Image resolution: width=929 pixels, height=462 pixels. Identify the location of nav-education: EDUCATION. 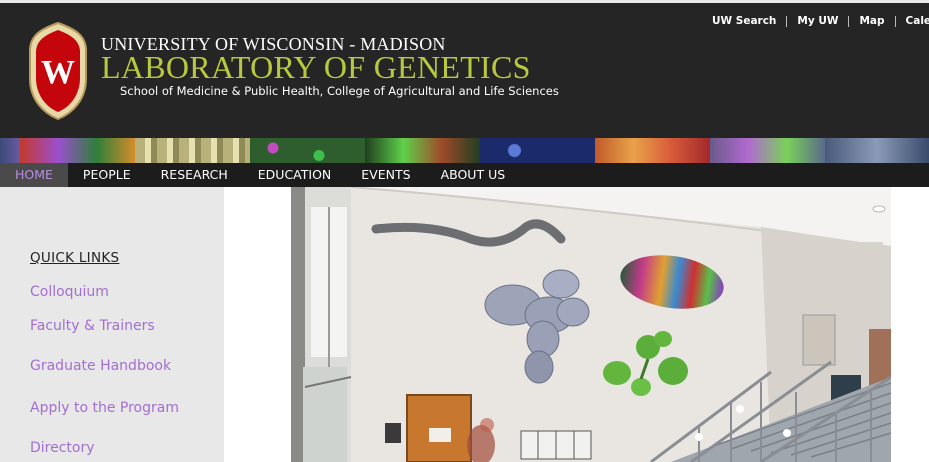
(295, 175).